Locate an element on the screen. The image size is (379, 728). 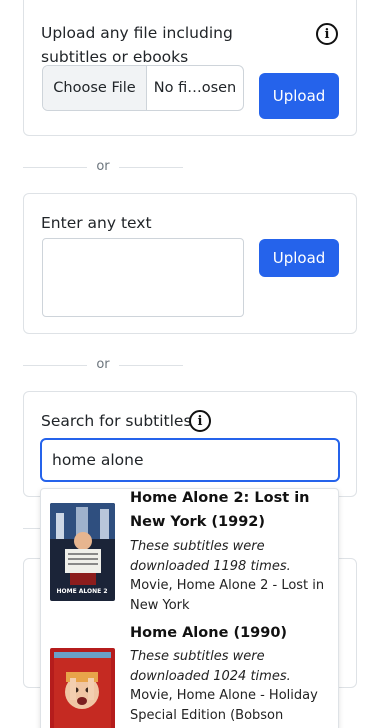
choose-file-button: Choose File is located at coordinates (95, 88).